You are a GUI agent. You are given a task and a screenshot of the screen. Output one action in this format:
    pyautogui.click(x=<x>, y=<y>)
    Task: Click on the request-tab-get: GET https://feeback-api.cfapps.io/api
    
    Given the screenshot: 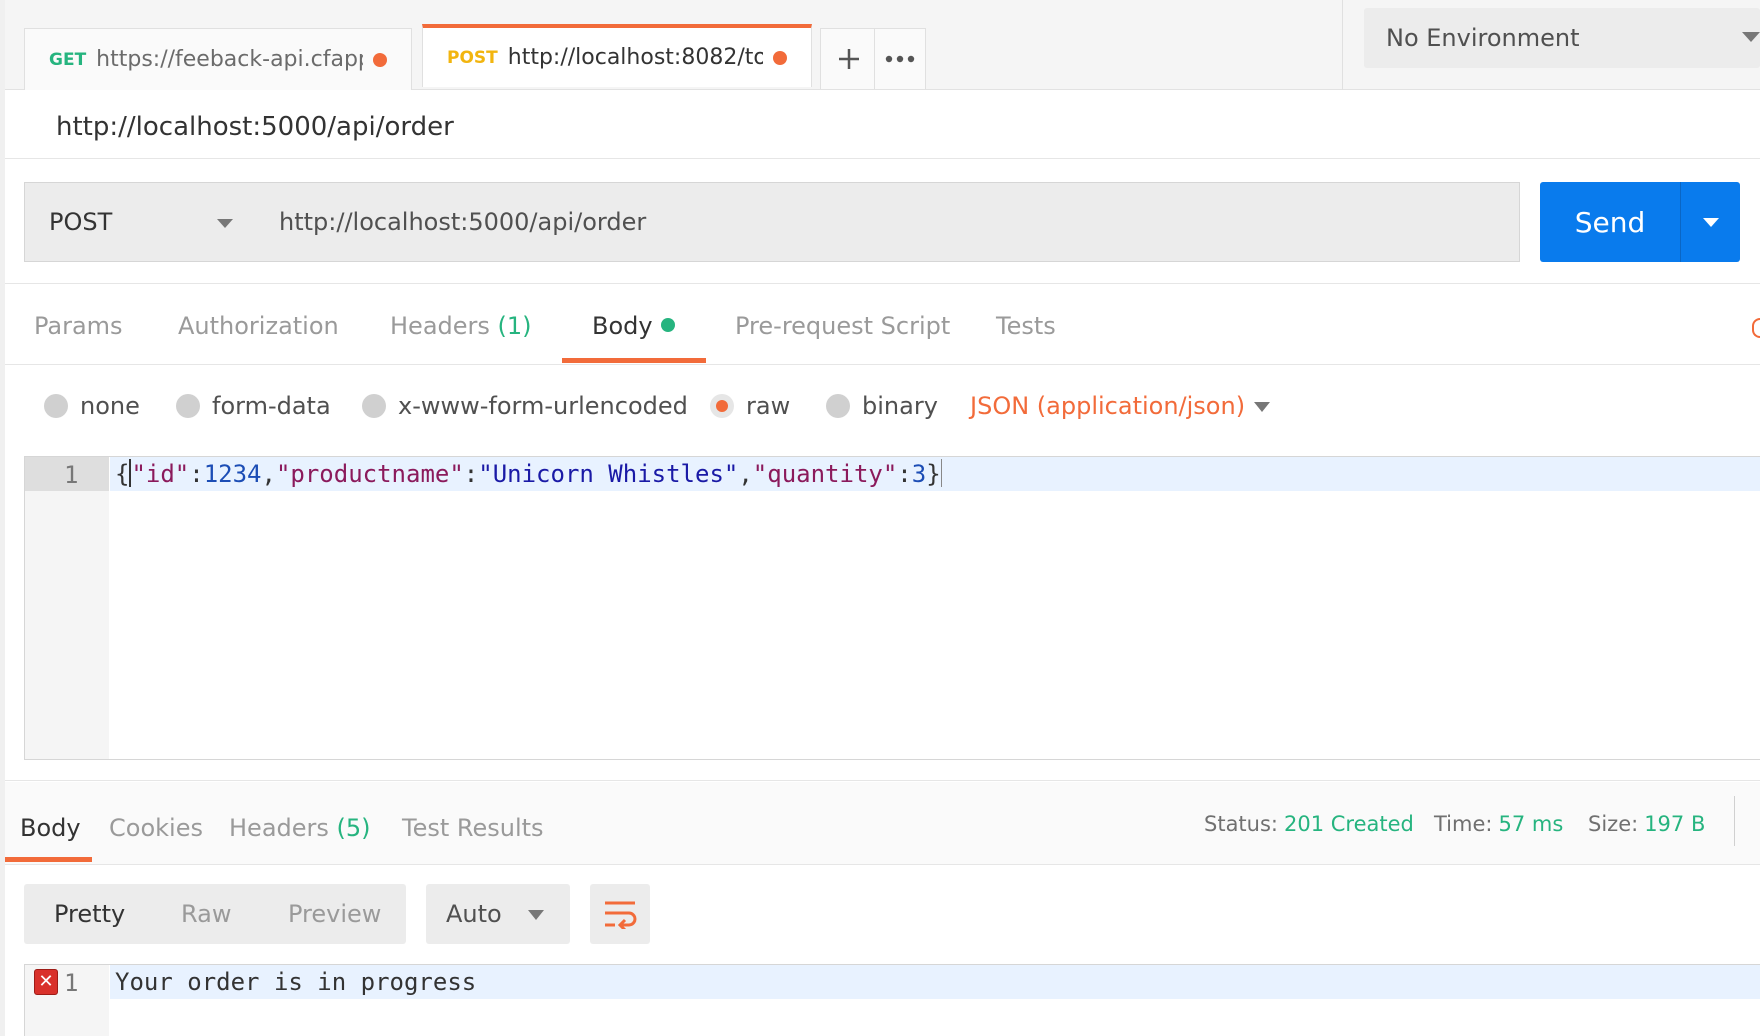 What is the action you would take?
    pyautogui.click(x=218, y=59)
    